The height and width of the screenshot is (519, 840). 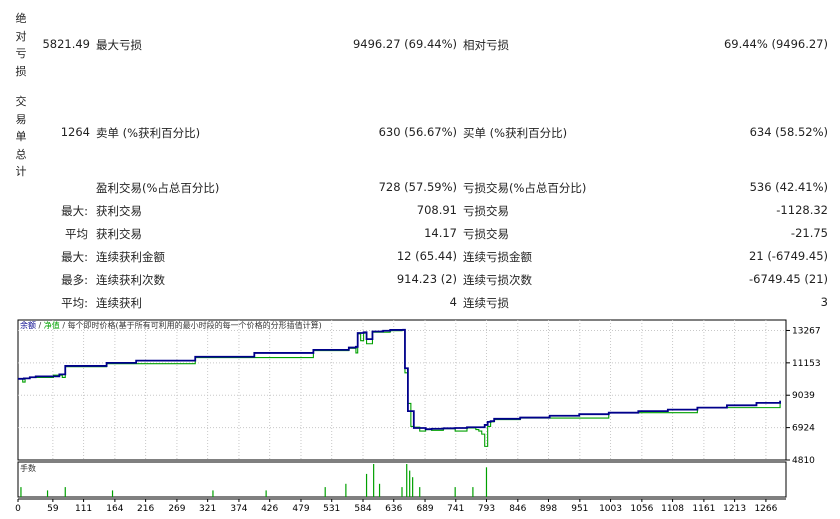 I want to click on x-tick-label: 1161, so click(x=703, y=509).